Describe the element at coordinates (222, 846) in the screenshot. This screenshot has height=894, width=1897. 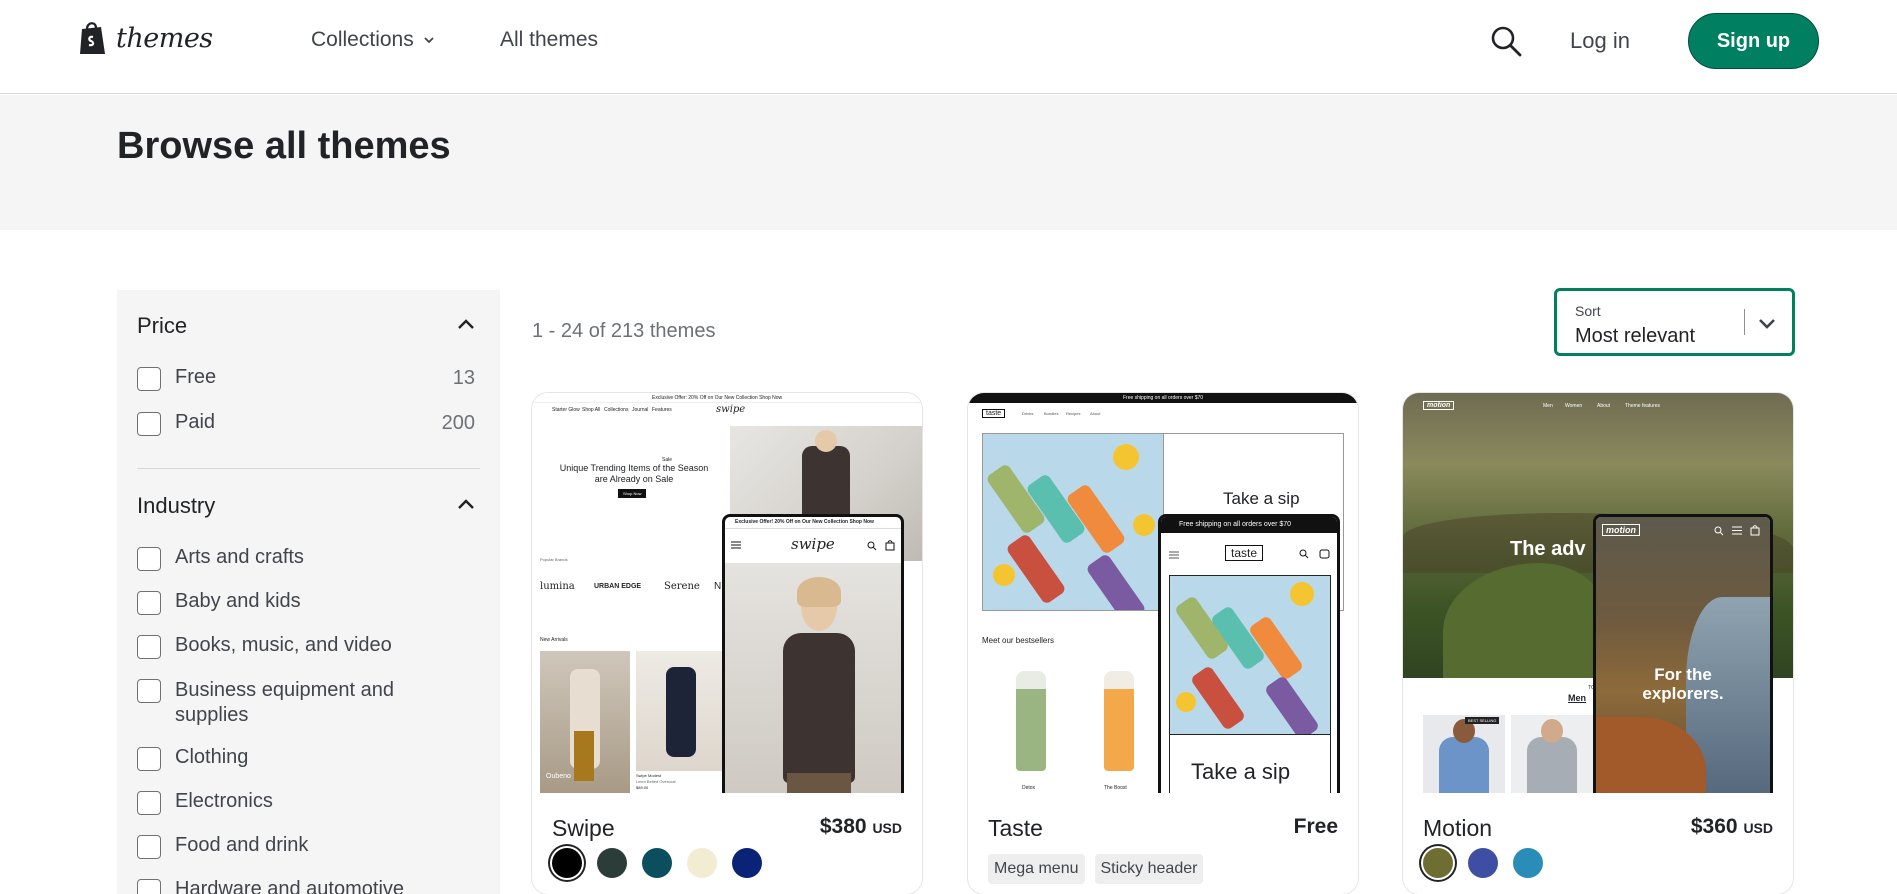
I see `filter-option-food: Food and drink` at that location.